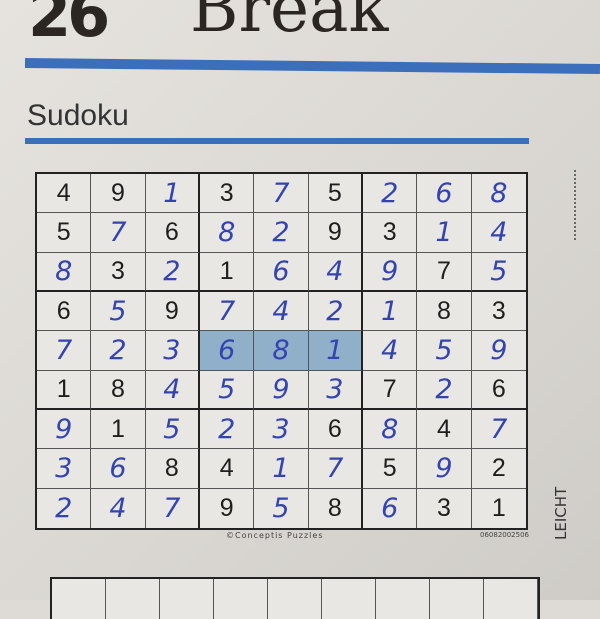 The width and height of the screenshot is (600, 619). What do you see at coordinates (498, 469) in the screenshot?
I see `given-digit-cell: 2` at bounding box center [498, 469].